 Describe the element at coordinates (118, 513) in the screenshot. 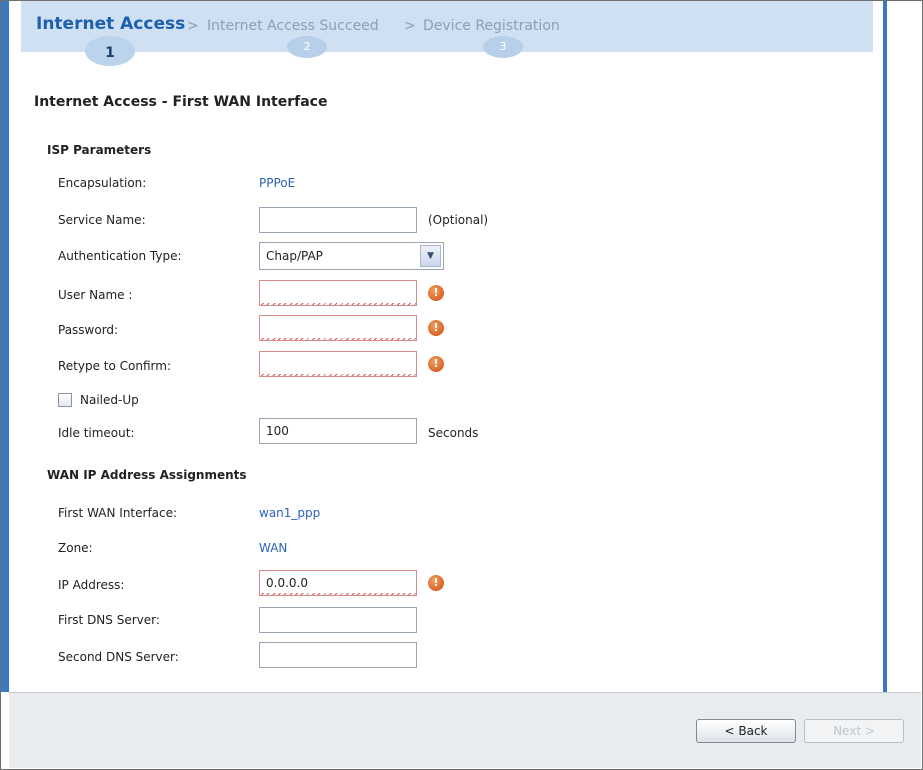

I see `first-wan-interface-label: First WAN Interface:` at that location.